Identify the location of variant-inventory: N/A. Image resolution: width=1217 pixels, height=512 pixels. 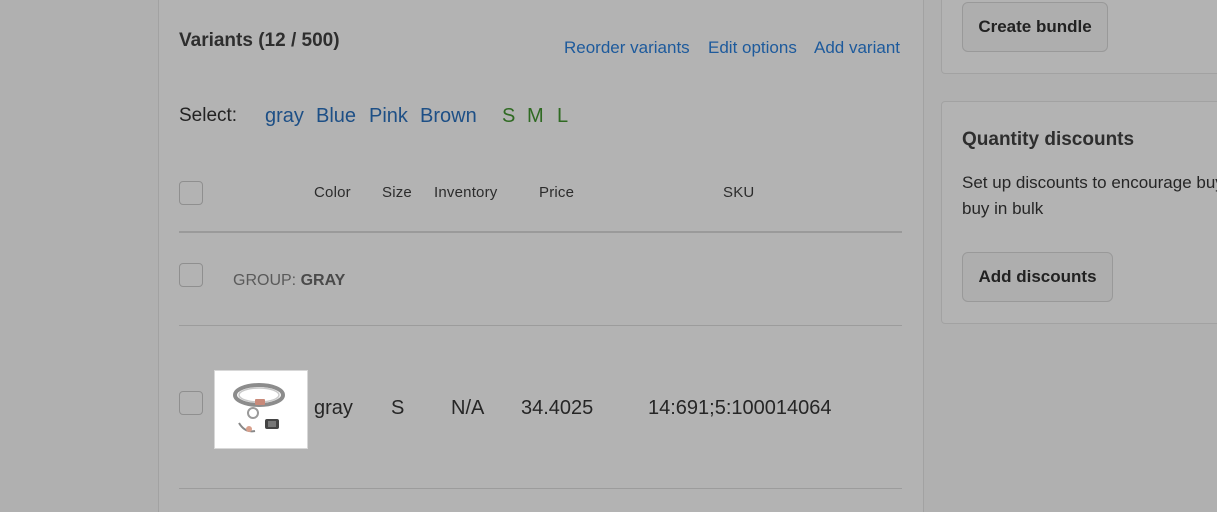
(468, 408).